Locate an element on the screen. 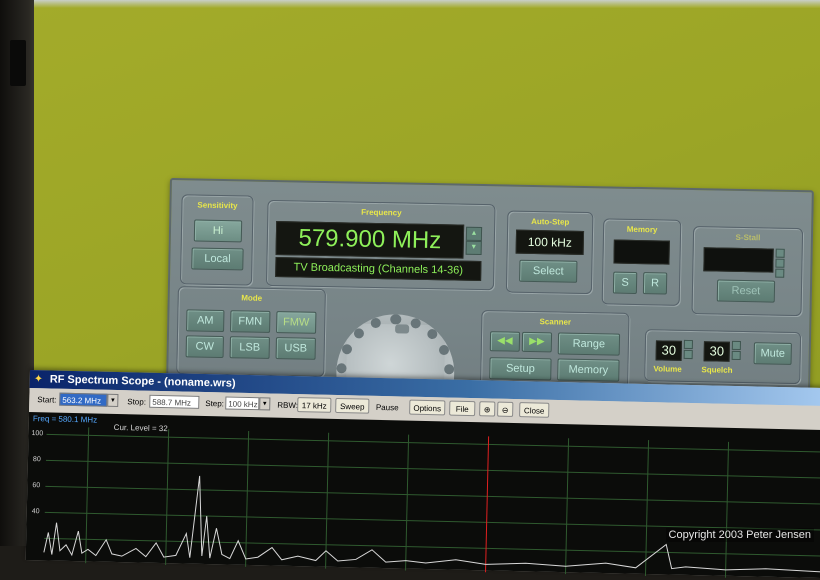 The image size is (820, 580). sensitivity-title: Sensitivity is located at coordinates (217, 205).